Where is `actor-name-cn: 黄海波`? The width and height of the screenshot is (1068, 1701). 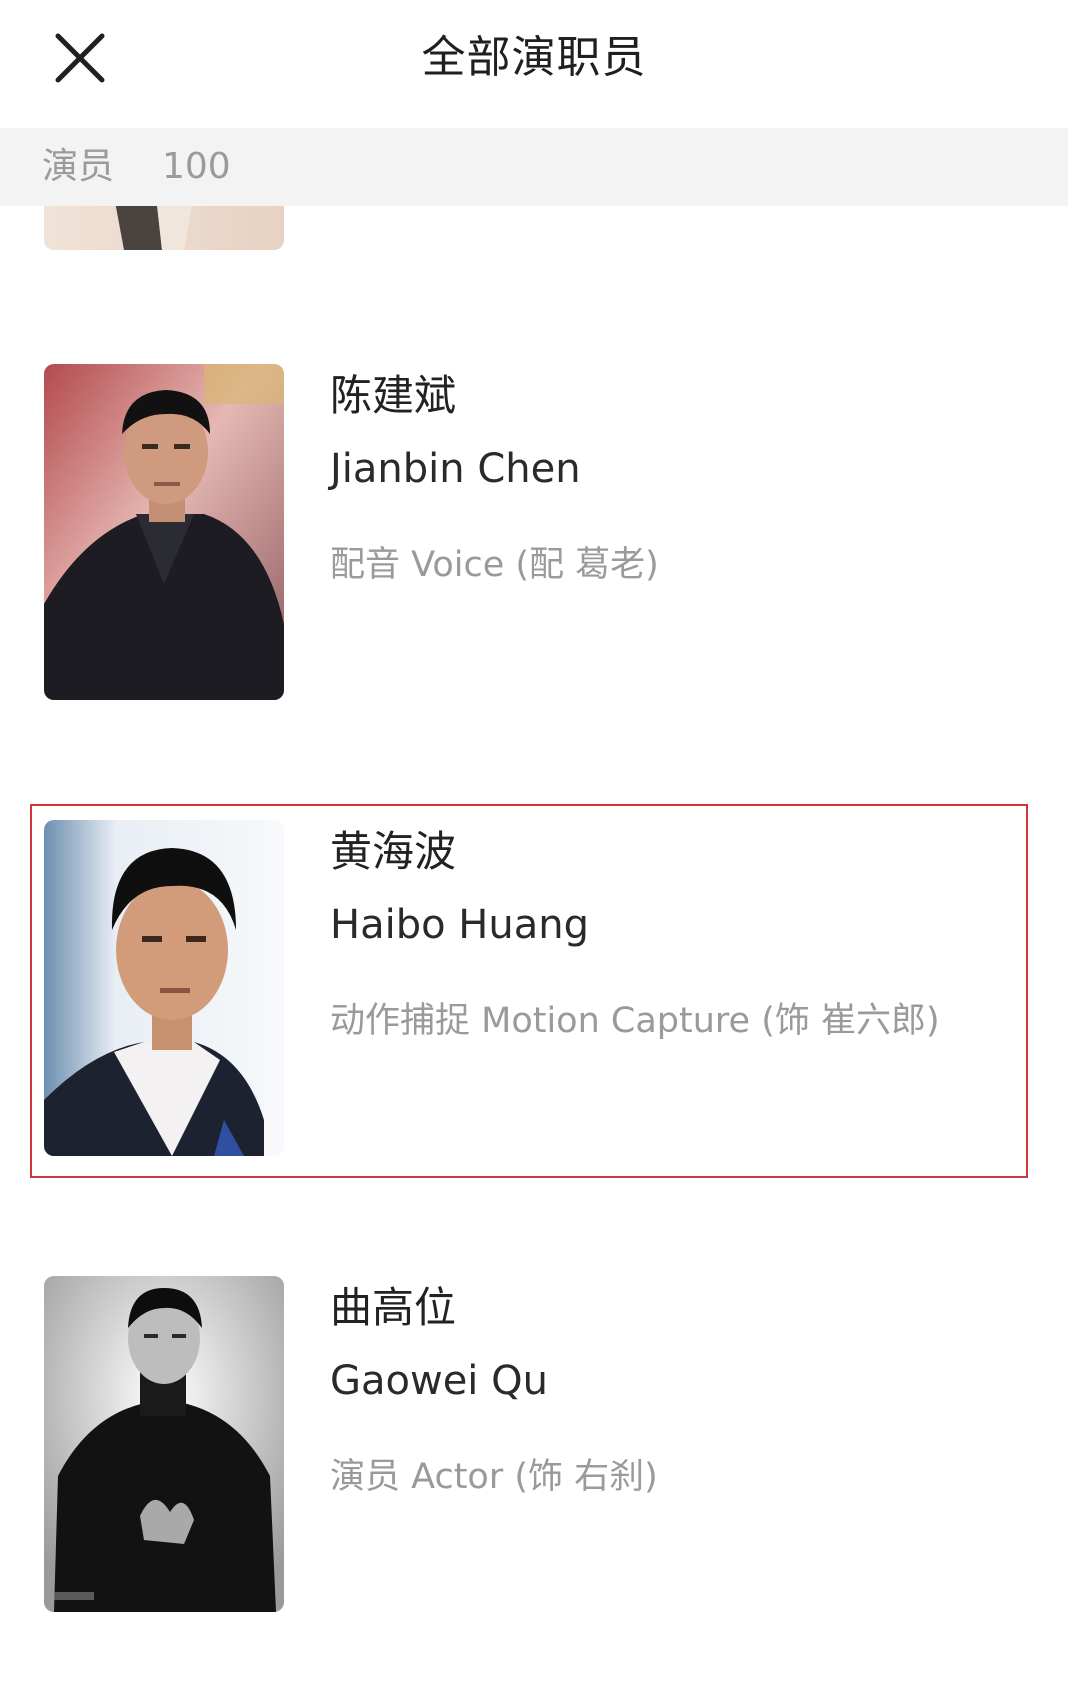
actor-name-cn: 黄海波 is located at coordinates (393, 851).